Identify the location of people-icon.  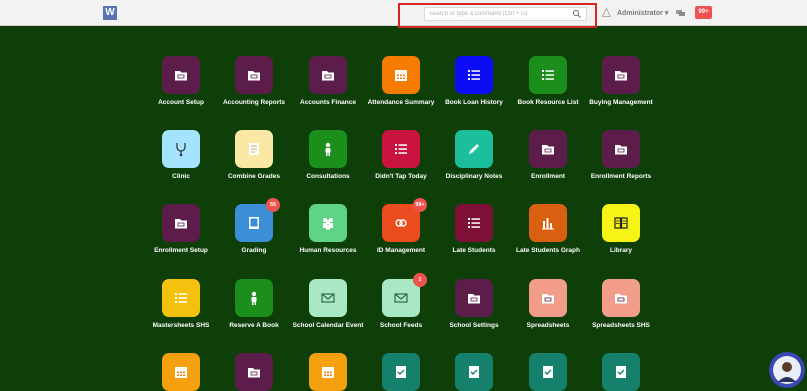
(328, 224).